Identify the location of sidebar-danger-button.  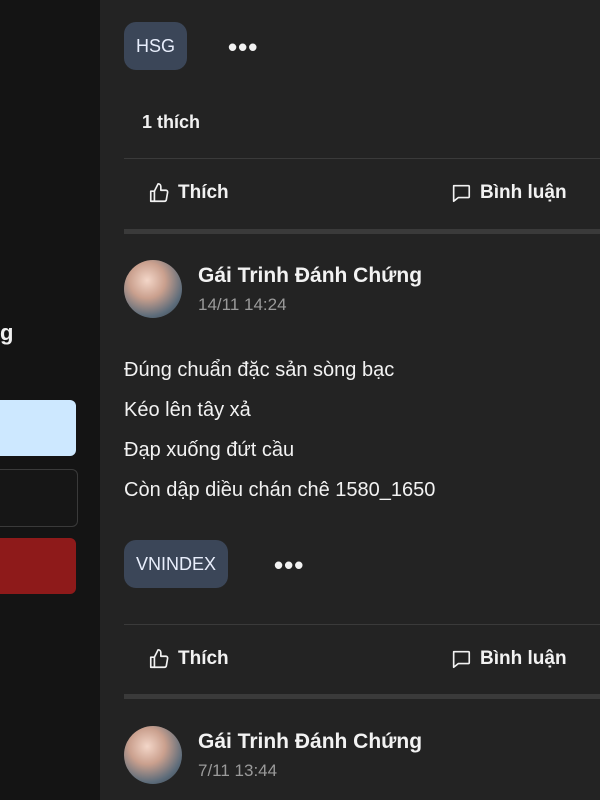
(38, 566).